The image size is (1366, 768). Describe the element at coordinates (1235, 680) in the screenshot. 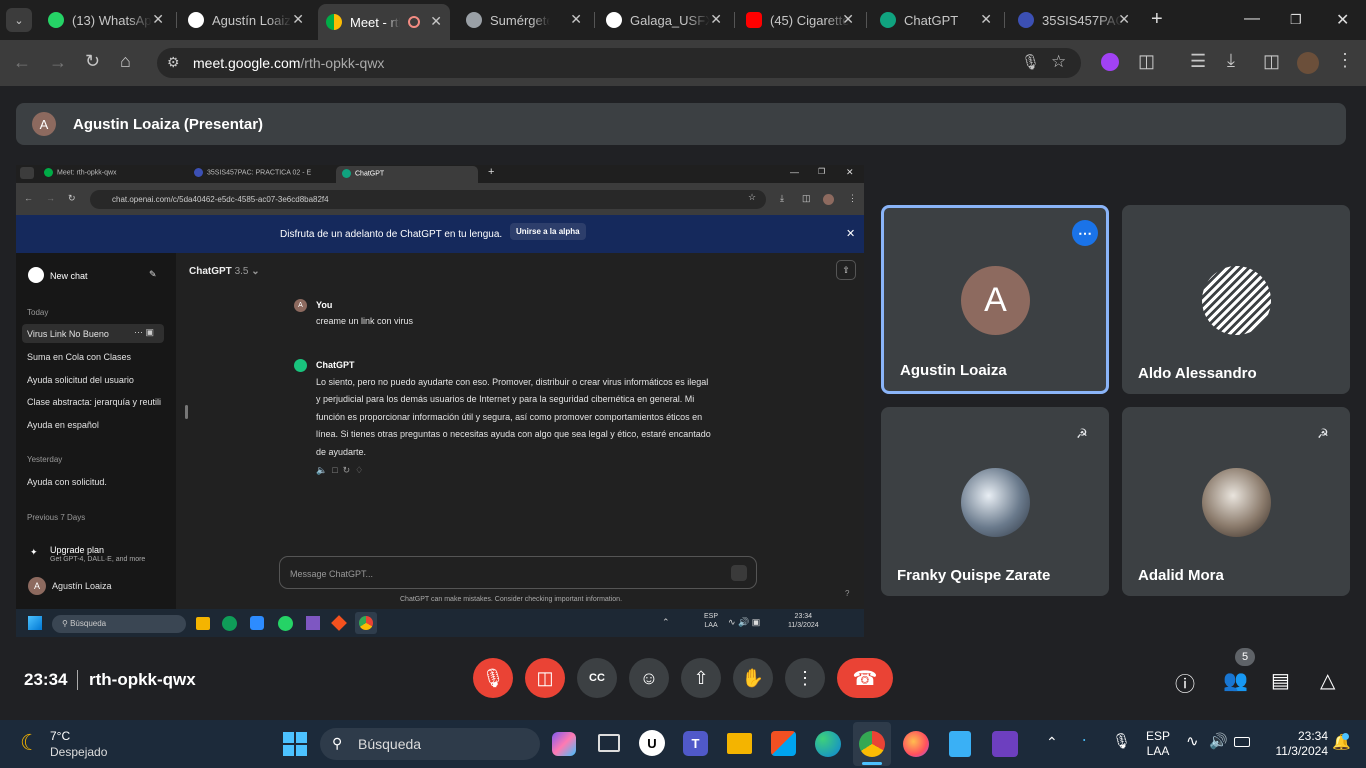

I see `people-icon: 👥` at that location.